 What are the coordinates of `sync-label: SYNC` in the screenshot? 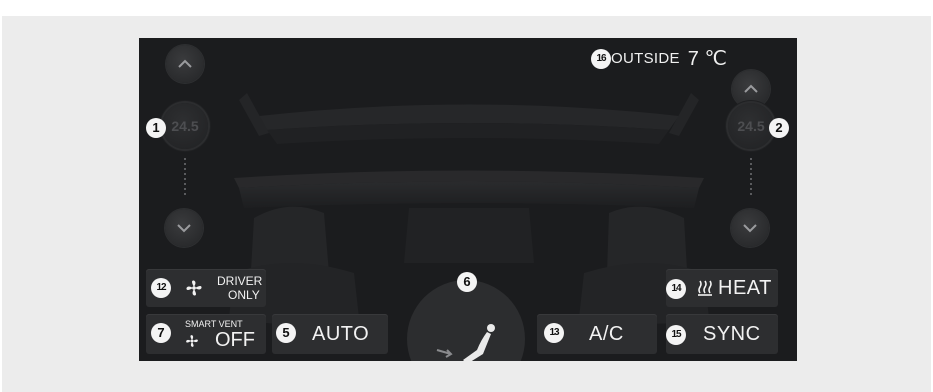 It's located at (732, 334).